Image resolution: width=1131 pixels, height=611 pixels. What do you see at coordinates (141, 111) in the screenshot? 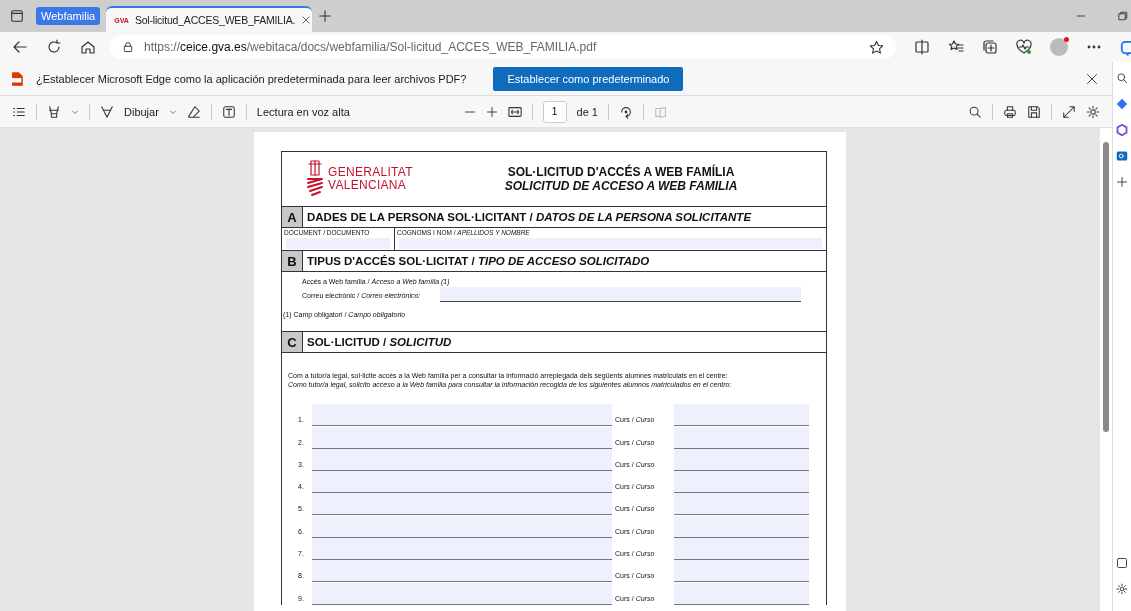
I see `draw-button: Dibujar` at bounding box center [141, 111].